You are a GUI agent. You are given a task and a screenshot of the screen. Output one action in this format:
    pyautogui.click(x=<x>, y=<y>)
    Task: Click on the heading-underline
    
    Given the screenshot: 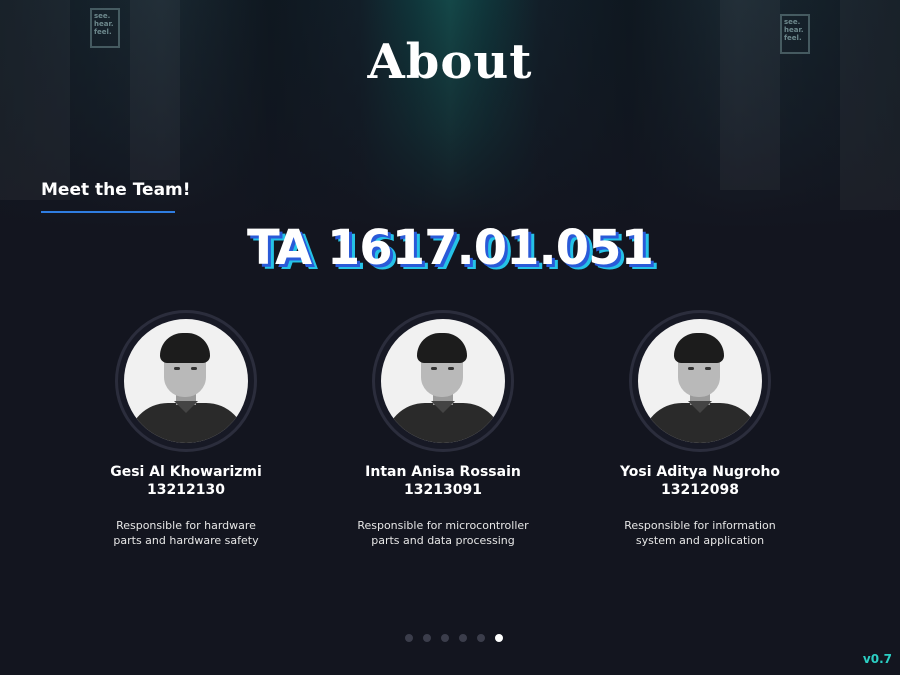 What is the action you would take?
    pyautogui.click(x=108, y=212)
    